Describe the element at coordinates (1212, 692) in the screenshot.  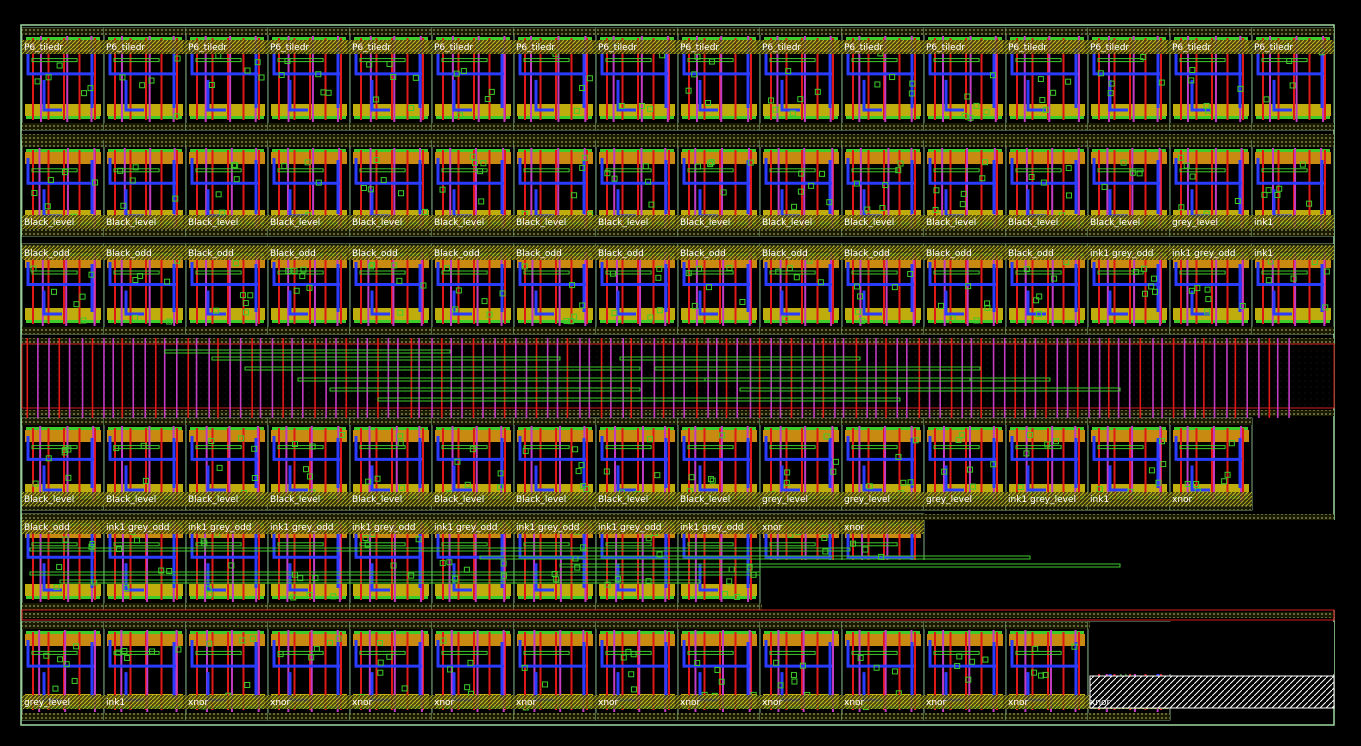
I see `filler-region` at that location.